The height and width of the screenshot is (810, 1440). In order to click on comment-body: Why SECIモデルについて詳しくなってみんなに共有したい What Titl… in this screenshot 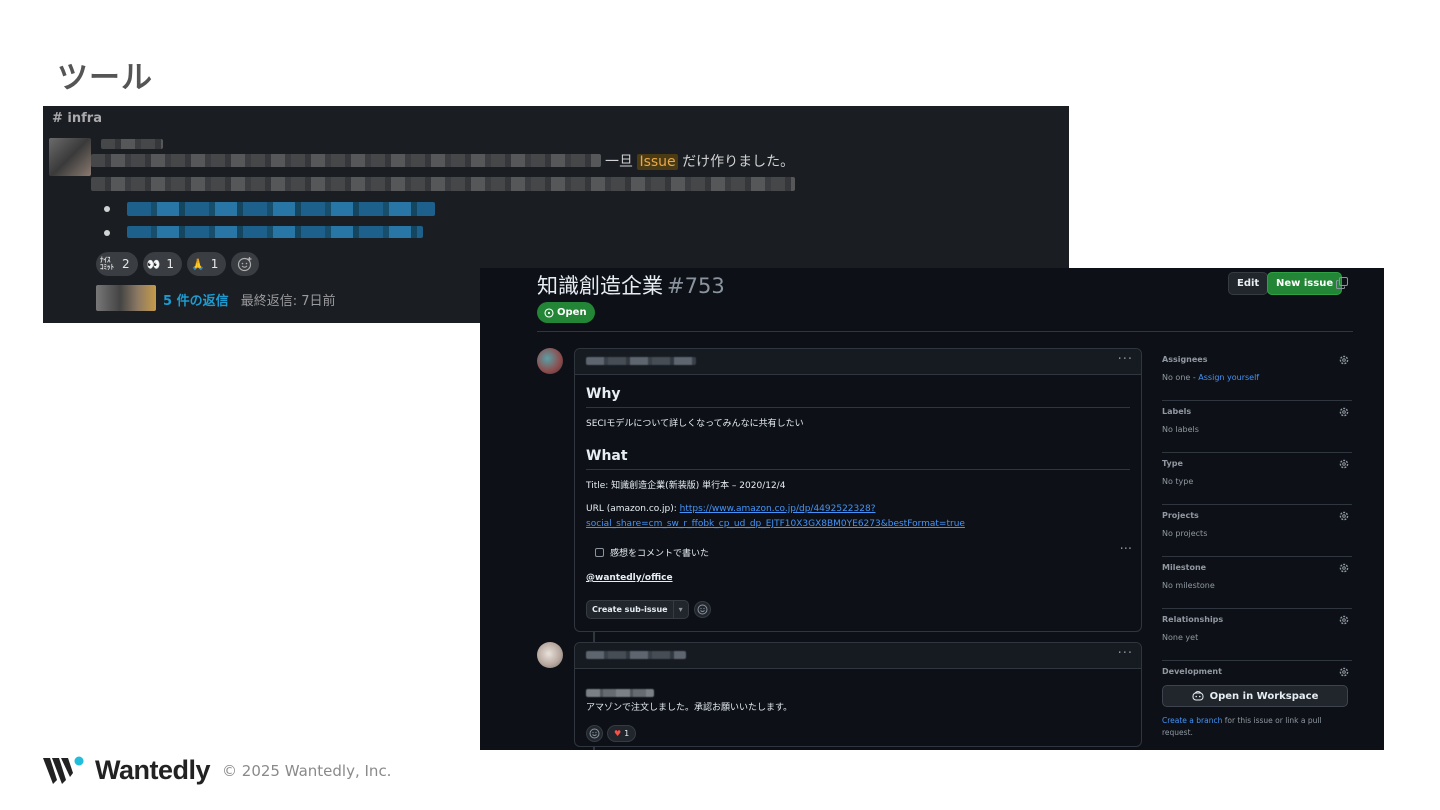, I will do `click(858, 497)`.